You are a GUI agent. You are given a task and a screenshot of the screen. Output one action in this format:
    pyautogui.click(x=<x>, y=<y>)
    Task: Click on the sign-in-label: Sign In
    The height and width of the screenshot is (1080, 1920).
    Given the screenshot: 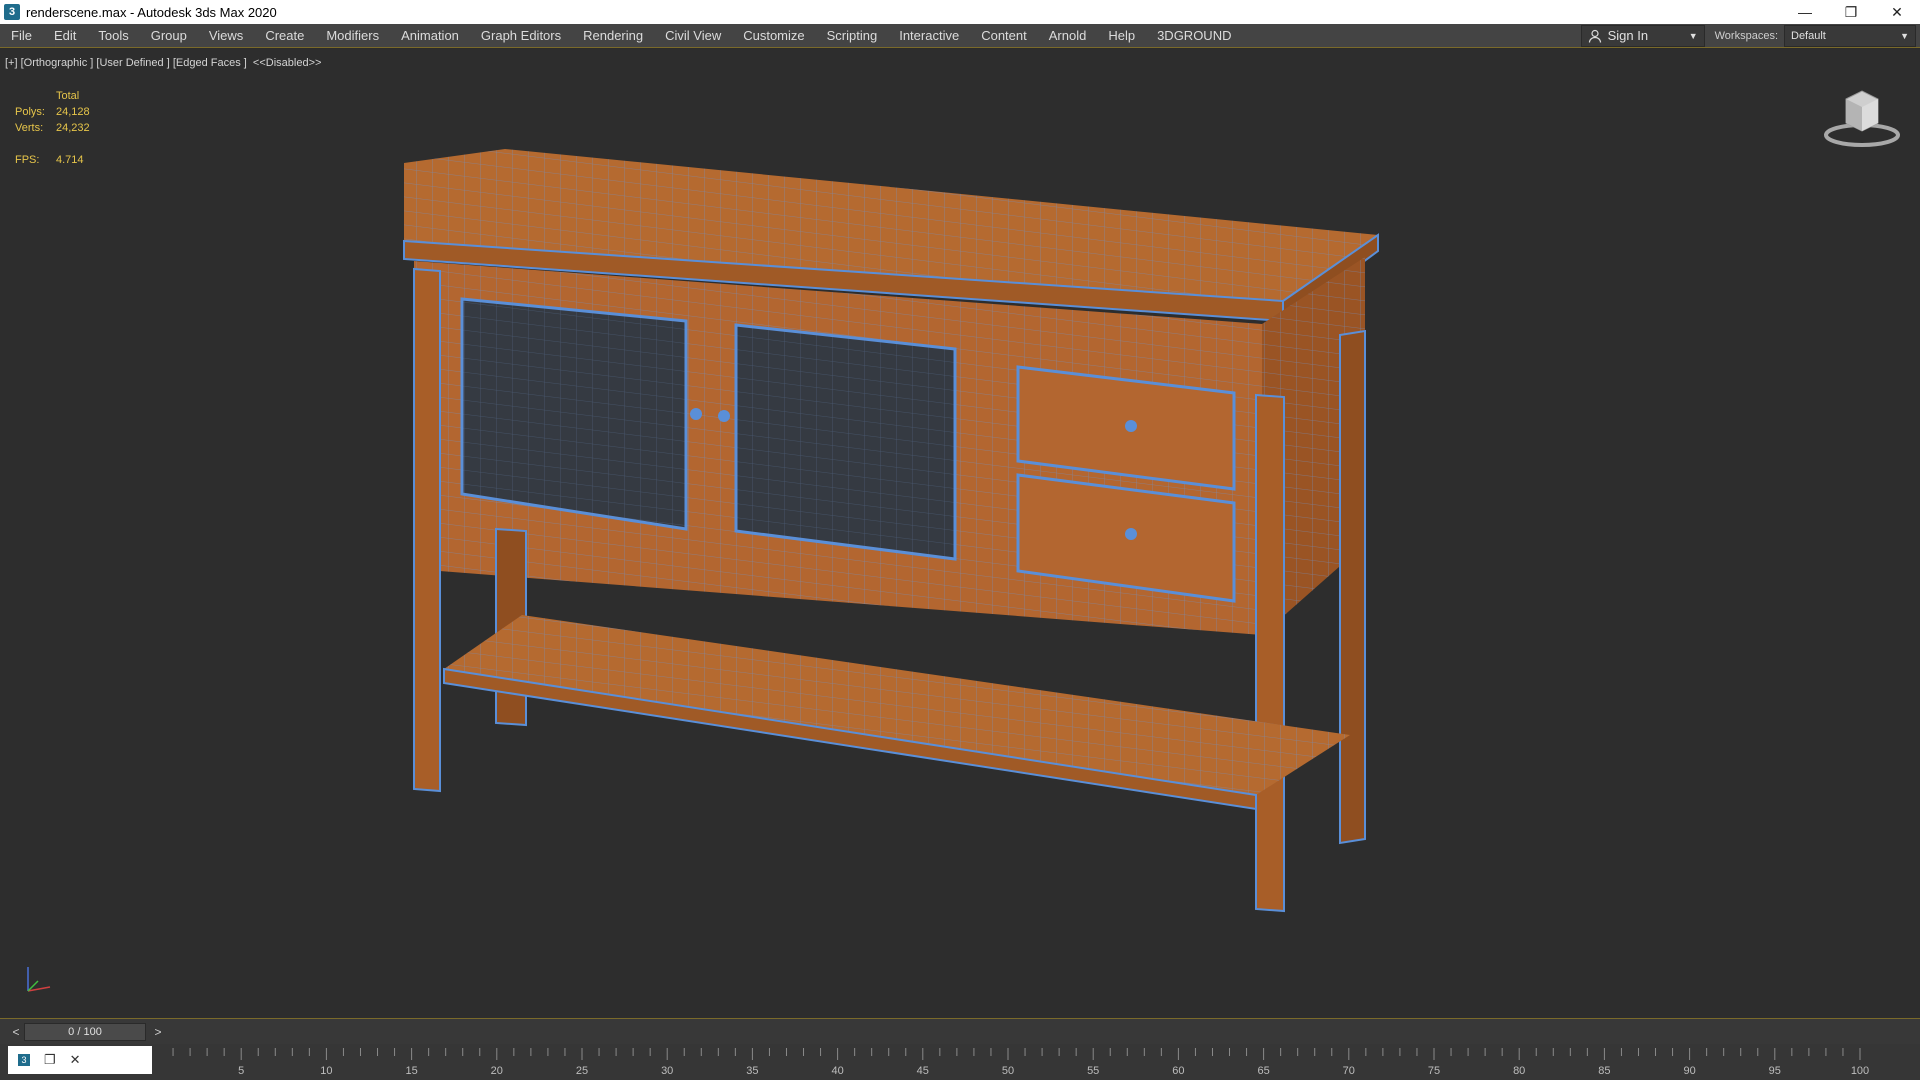 What is the action you would take?
    pyautogui.click(x=1628, y=35)
    